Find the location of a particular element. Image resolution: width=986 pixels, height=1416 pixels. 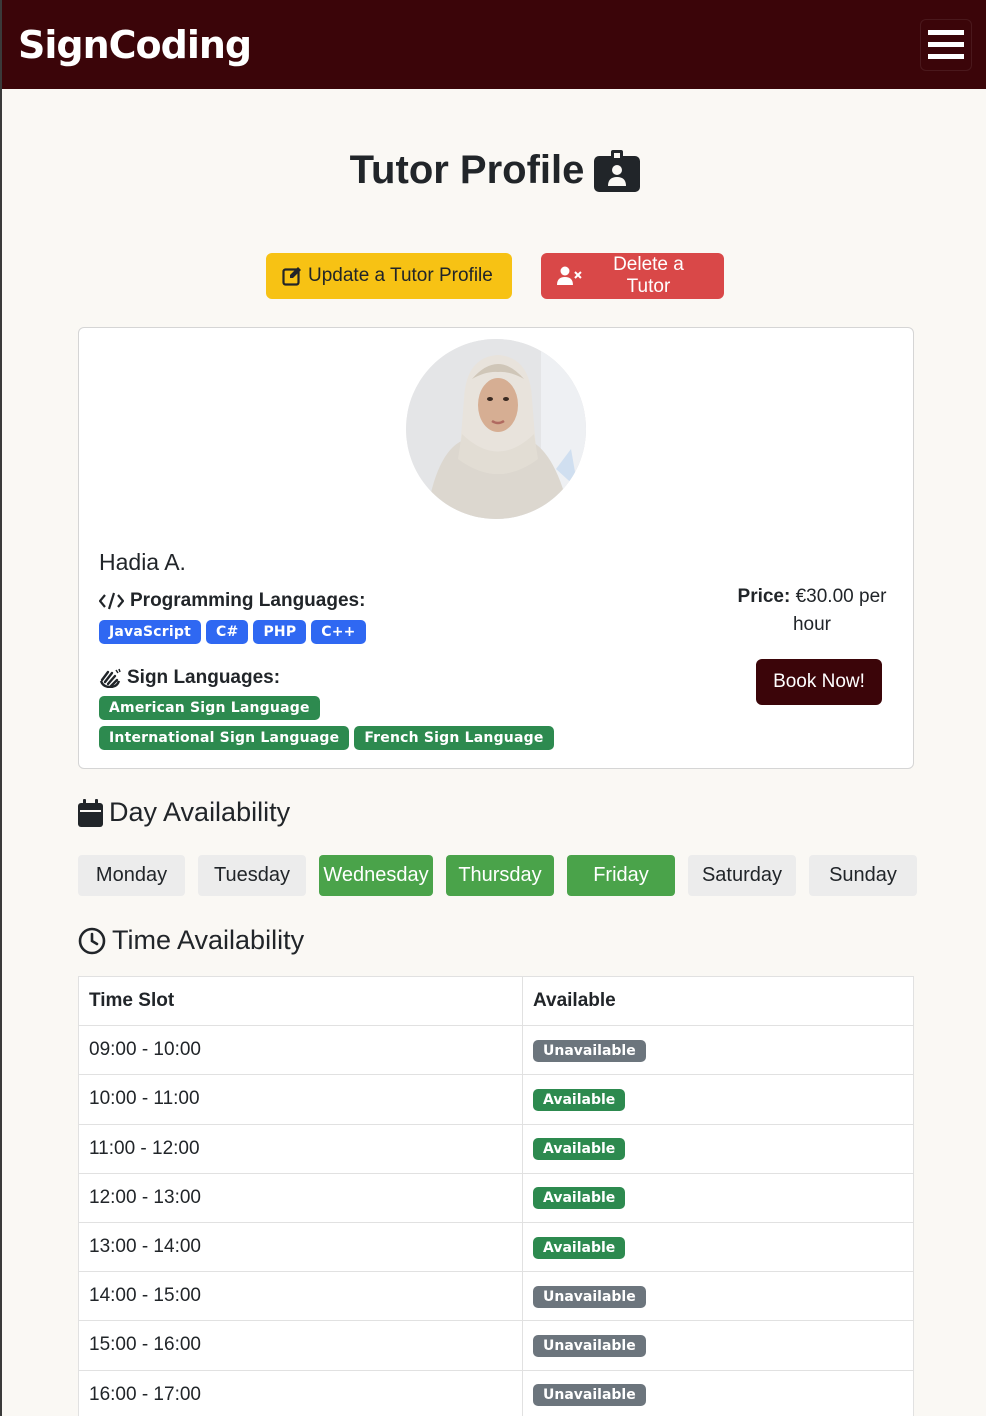

column-header-available: Available is located at coordinates (718, 1001).